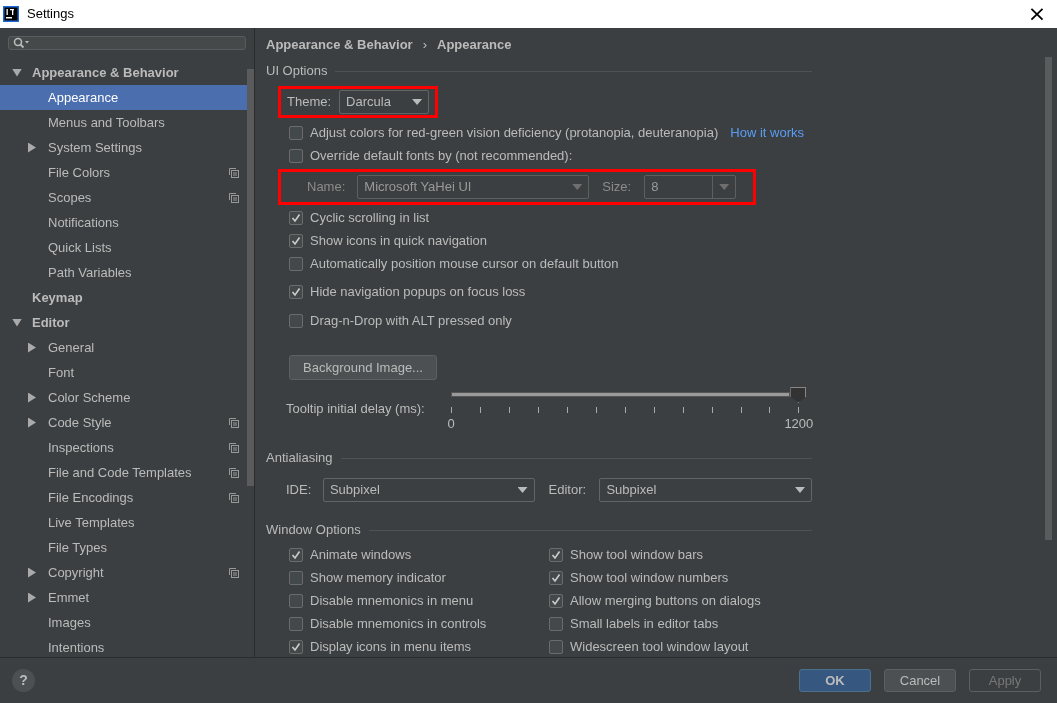 The image size is (1057, 703). What do you see at coordinates (411, 320) in the screenshot?
I see `checkbox-label: Drag-n-Drop with ALT pressed only` at bounding box center [411, 320].